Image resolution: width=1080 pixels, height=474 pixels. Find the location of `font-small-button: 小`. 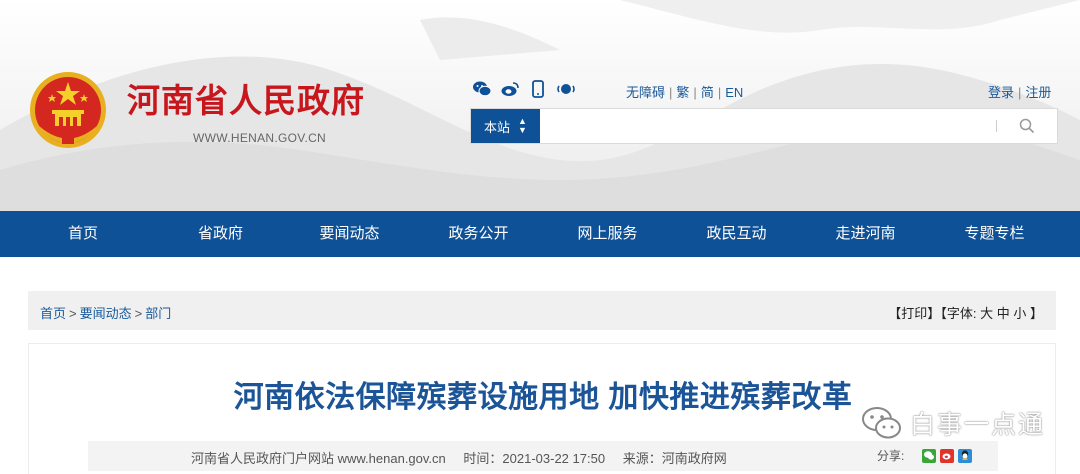

font-small-button: 小 is located at coordinates (1019, 313).